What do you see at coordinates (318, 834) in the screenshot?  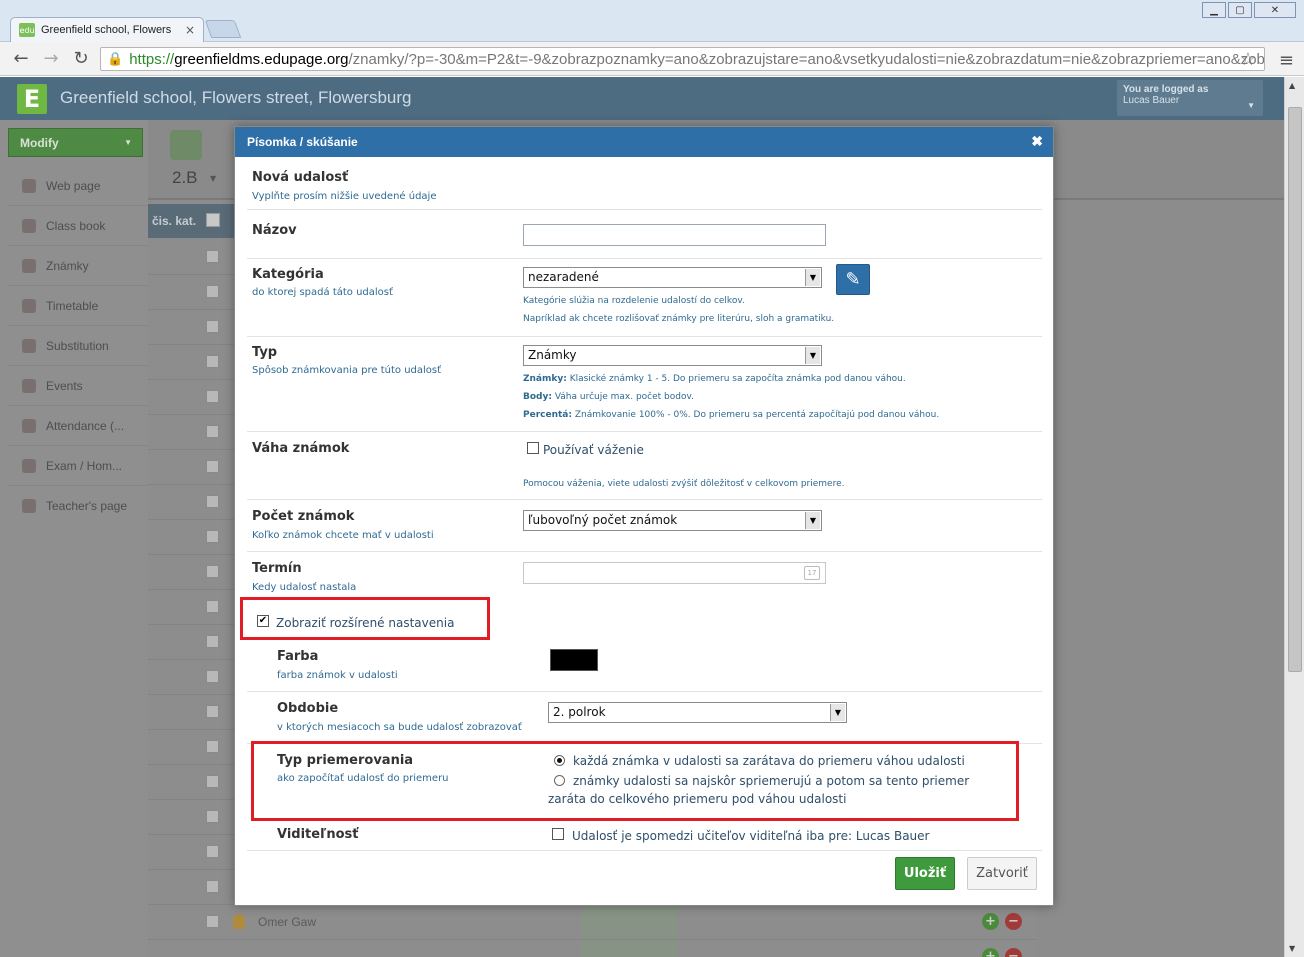 I see `visibility-label: Viditeľnosť` at bounding box center [318, 834].